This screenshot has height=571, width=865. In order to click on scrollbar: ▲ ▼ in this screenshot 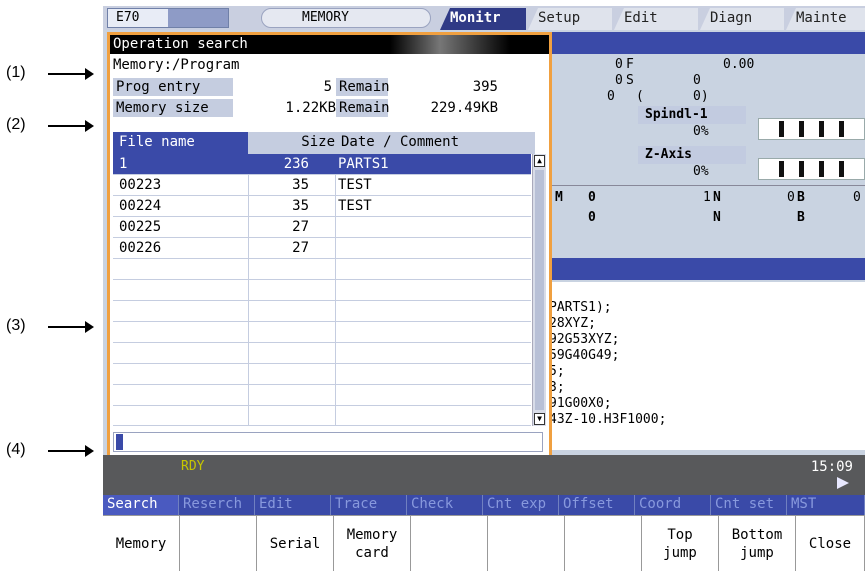, I will do `click(539, 290)`.